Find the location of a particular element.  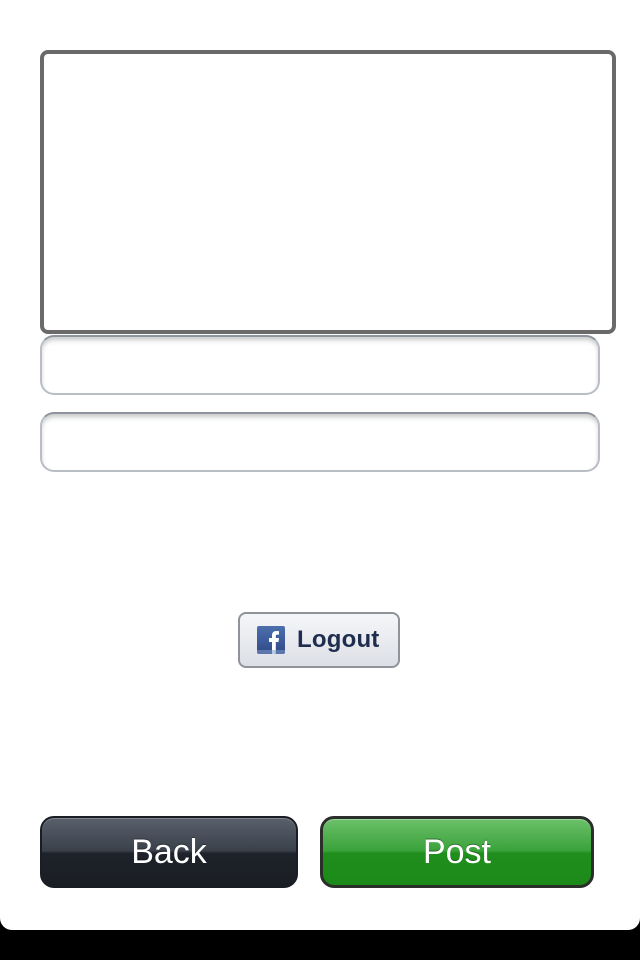

bottom-frame is located at coordinates (320, 945).